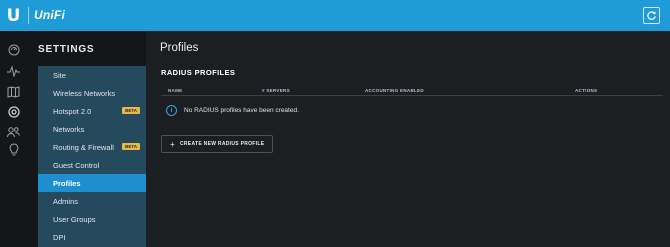  What do you see at coordinates (72, 111) in the screenshot?
I see `menu-item-label: Hotspot 2.0` at bounding box center [72, 111].